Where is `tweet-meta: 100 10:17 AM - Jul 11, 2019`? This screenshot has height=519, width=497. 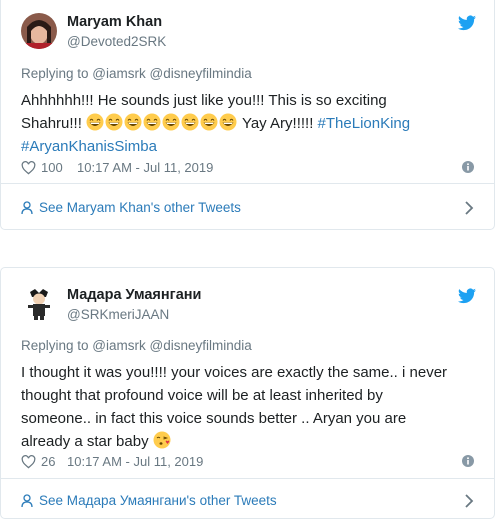
tweet-meta: 100 10:17 AM - Jul 11, 2019 is located at coordinates (247, 168).